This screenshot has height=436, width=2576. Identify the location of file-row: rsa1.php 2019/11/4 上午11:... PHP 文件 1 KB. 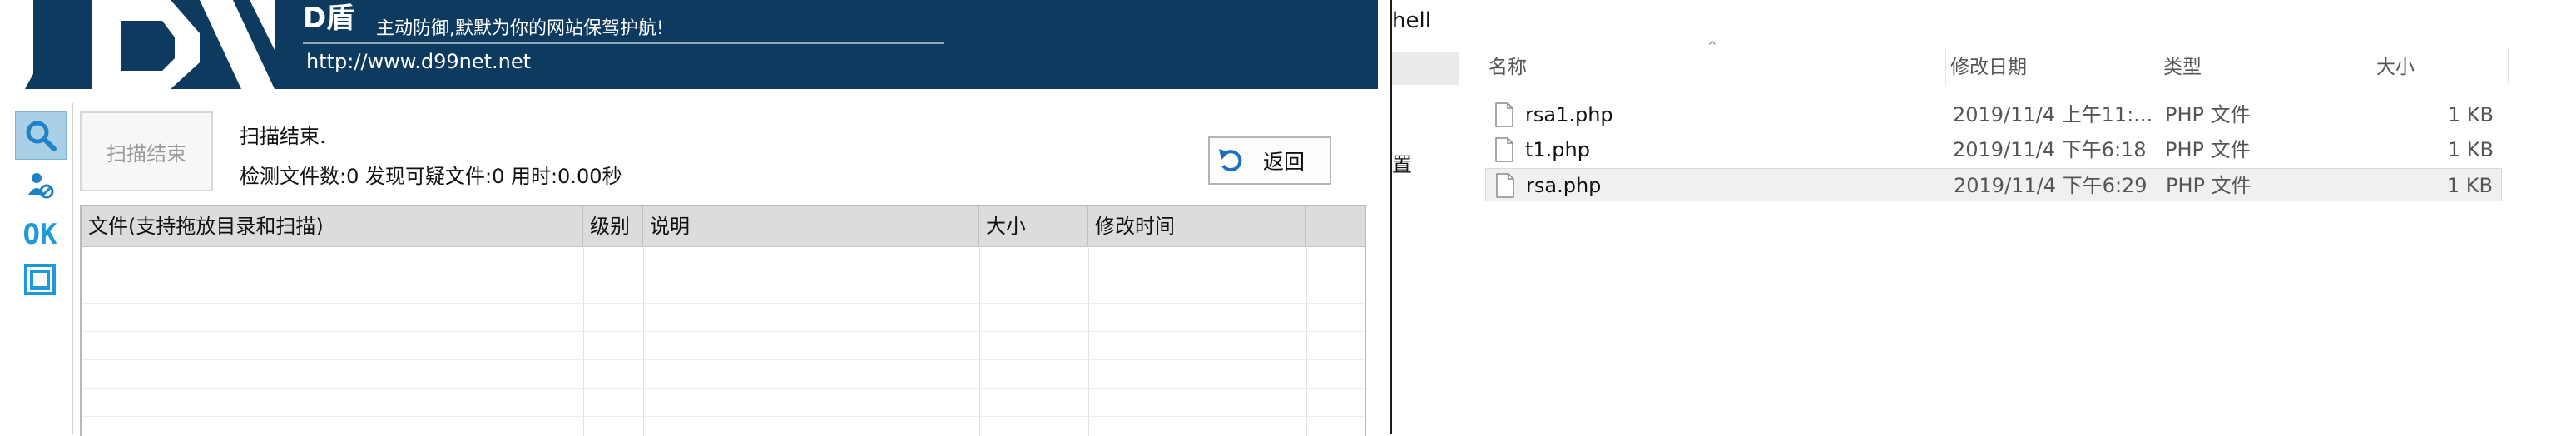
(1994, 114).